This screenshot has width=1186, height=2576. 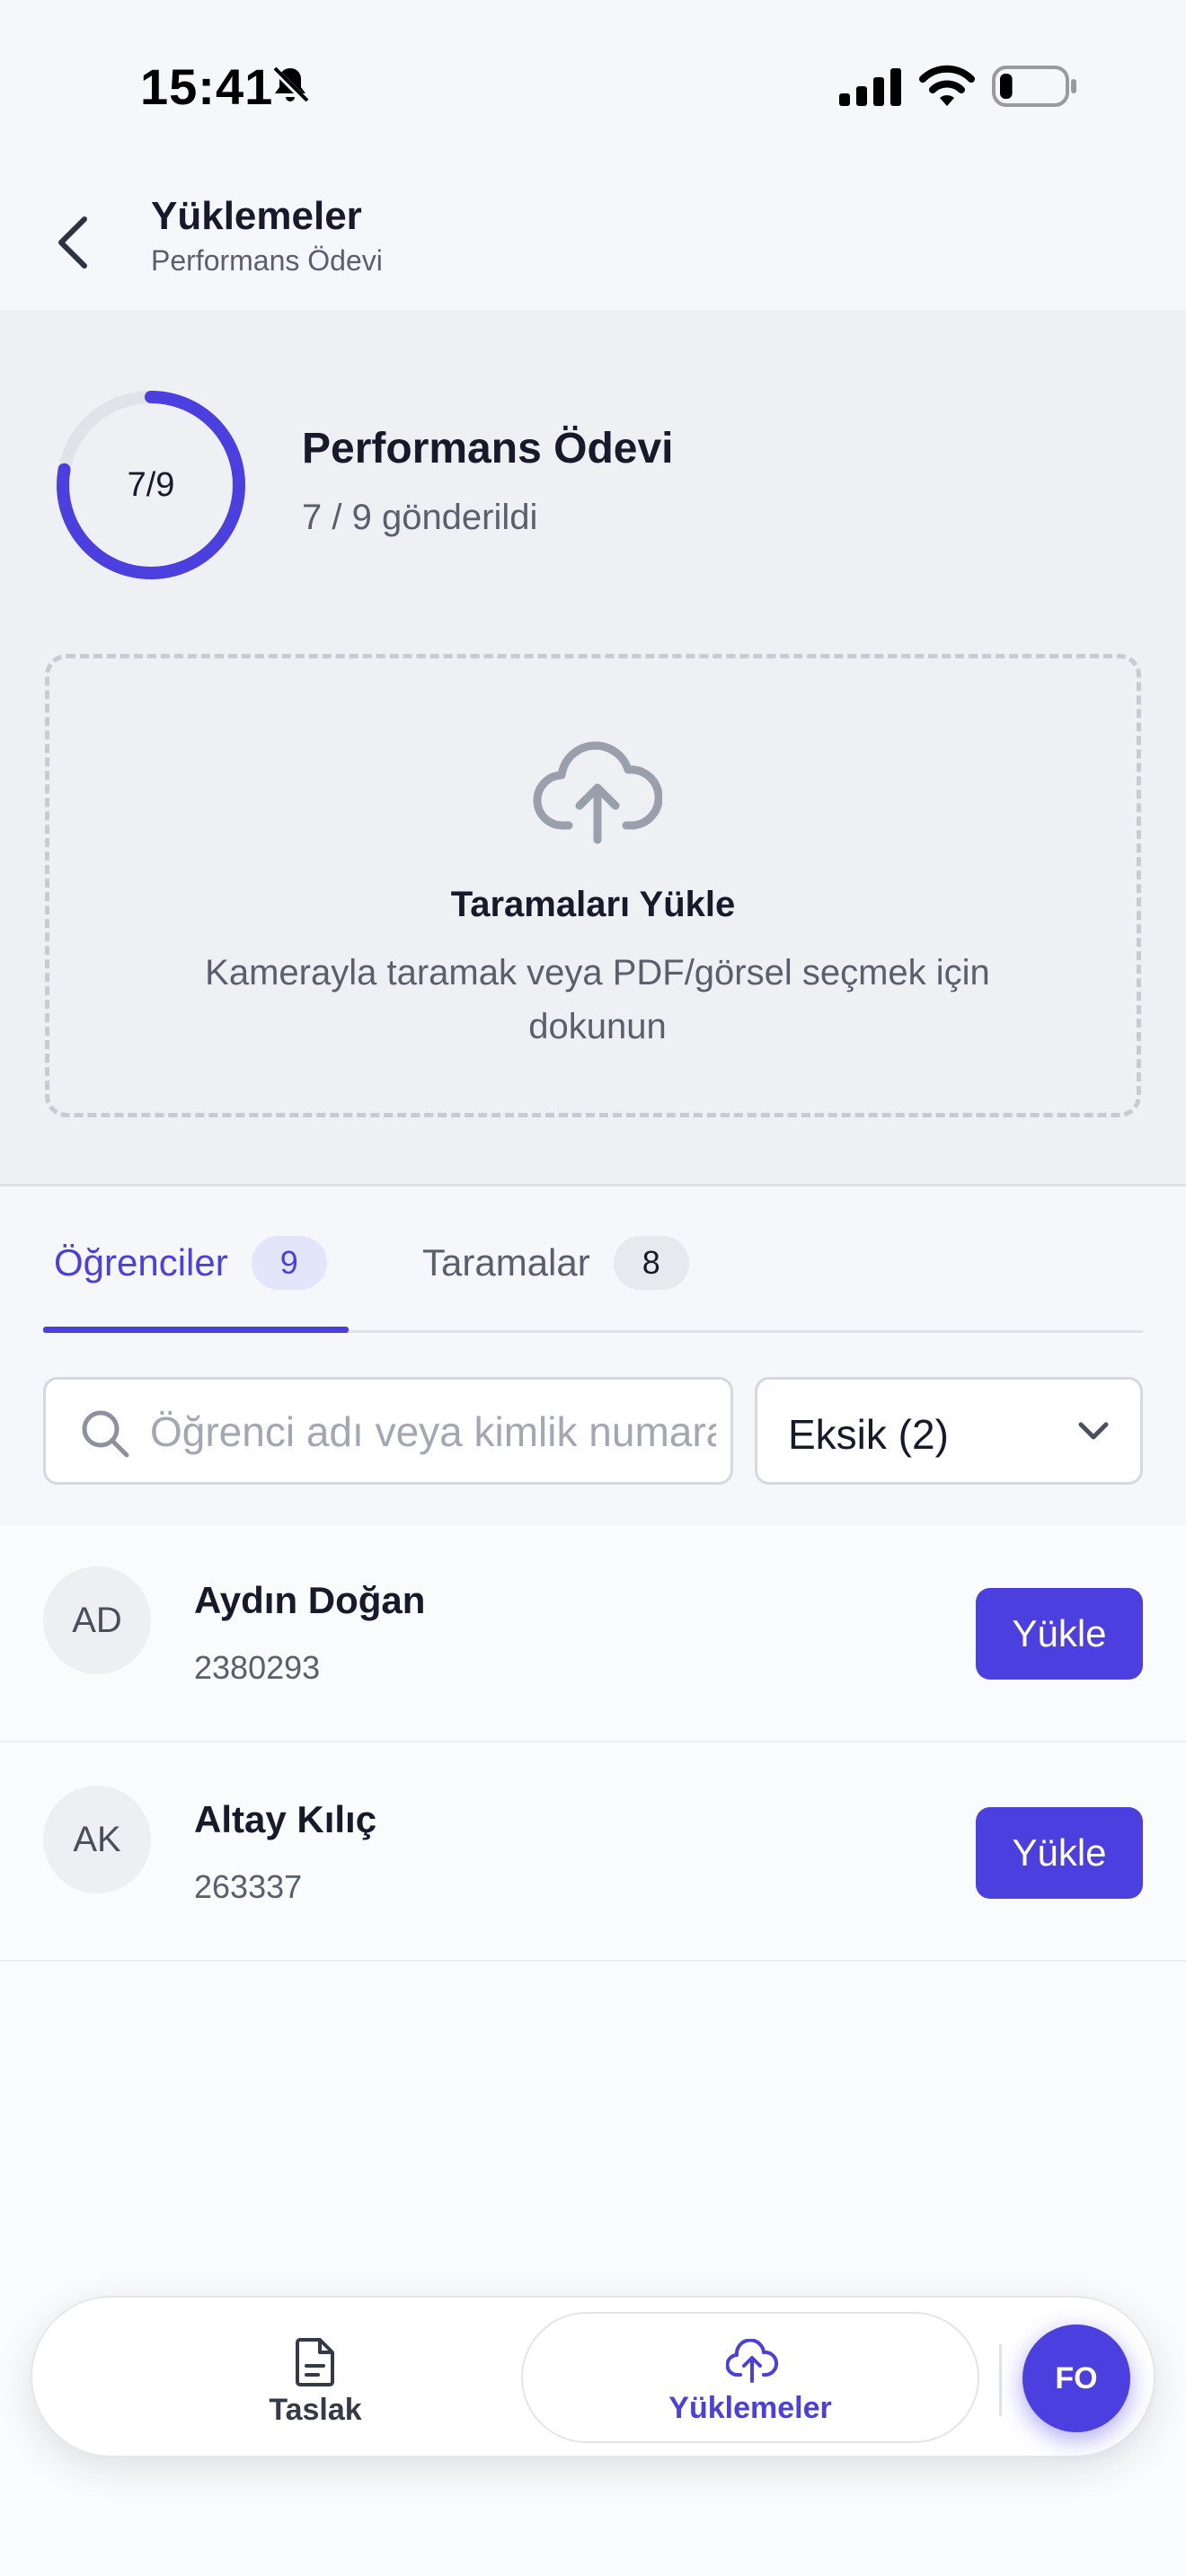 What do you see at coordinates (207, 86) in the screenshot?
I see `status-time: 15:41` at bounding box center [207, 86].